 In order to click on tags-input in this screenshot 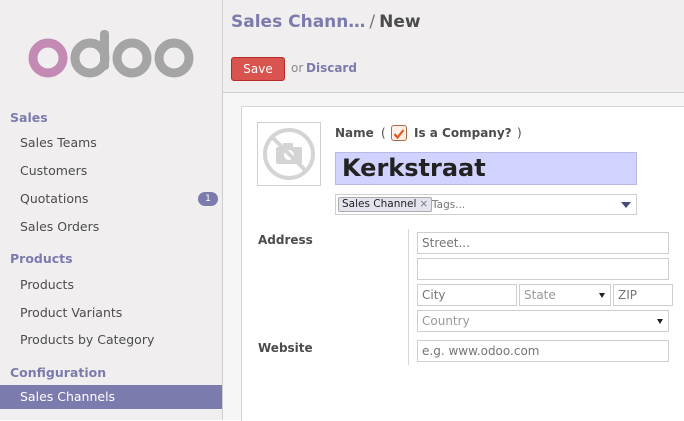, I will do `click(522, 204)`.